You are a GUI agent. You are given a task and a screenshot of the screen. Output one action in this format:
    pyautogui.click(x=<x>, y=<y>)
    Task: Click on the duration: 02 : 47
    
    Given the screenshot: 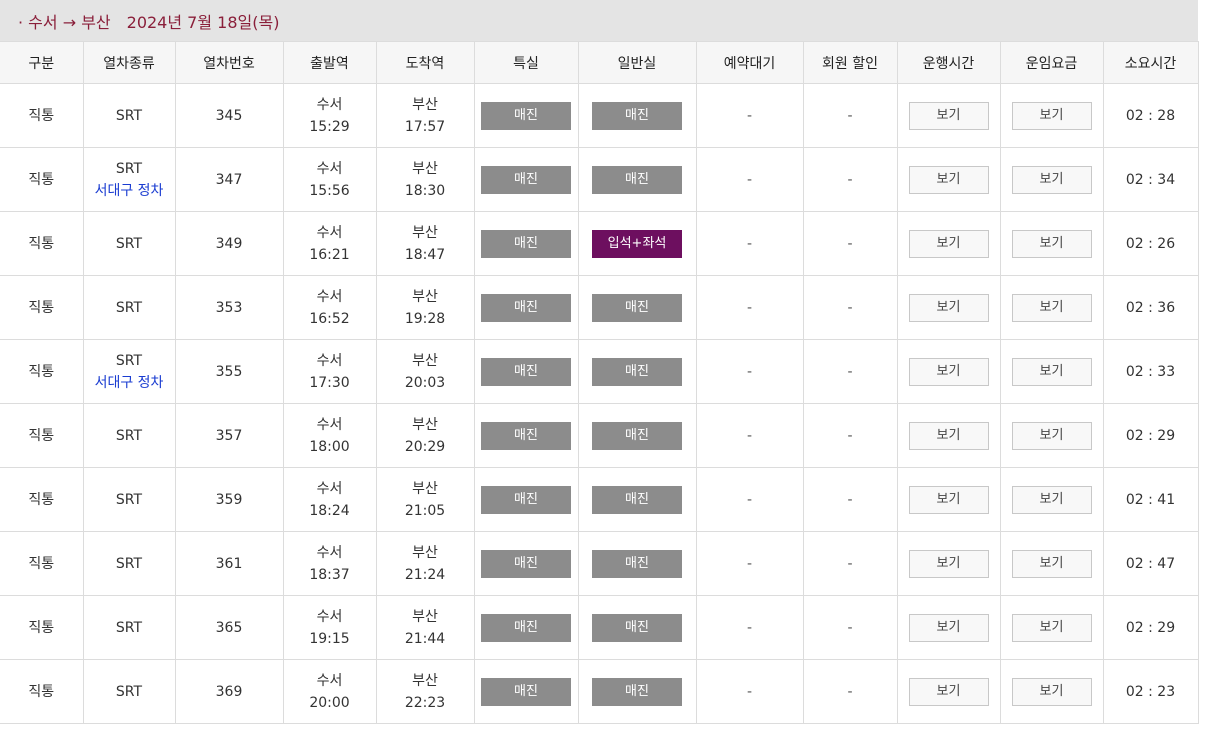 What is the action you would take?
    pyautogui.click(x=1150, y=563)
    